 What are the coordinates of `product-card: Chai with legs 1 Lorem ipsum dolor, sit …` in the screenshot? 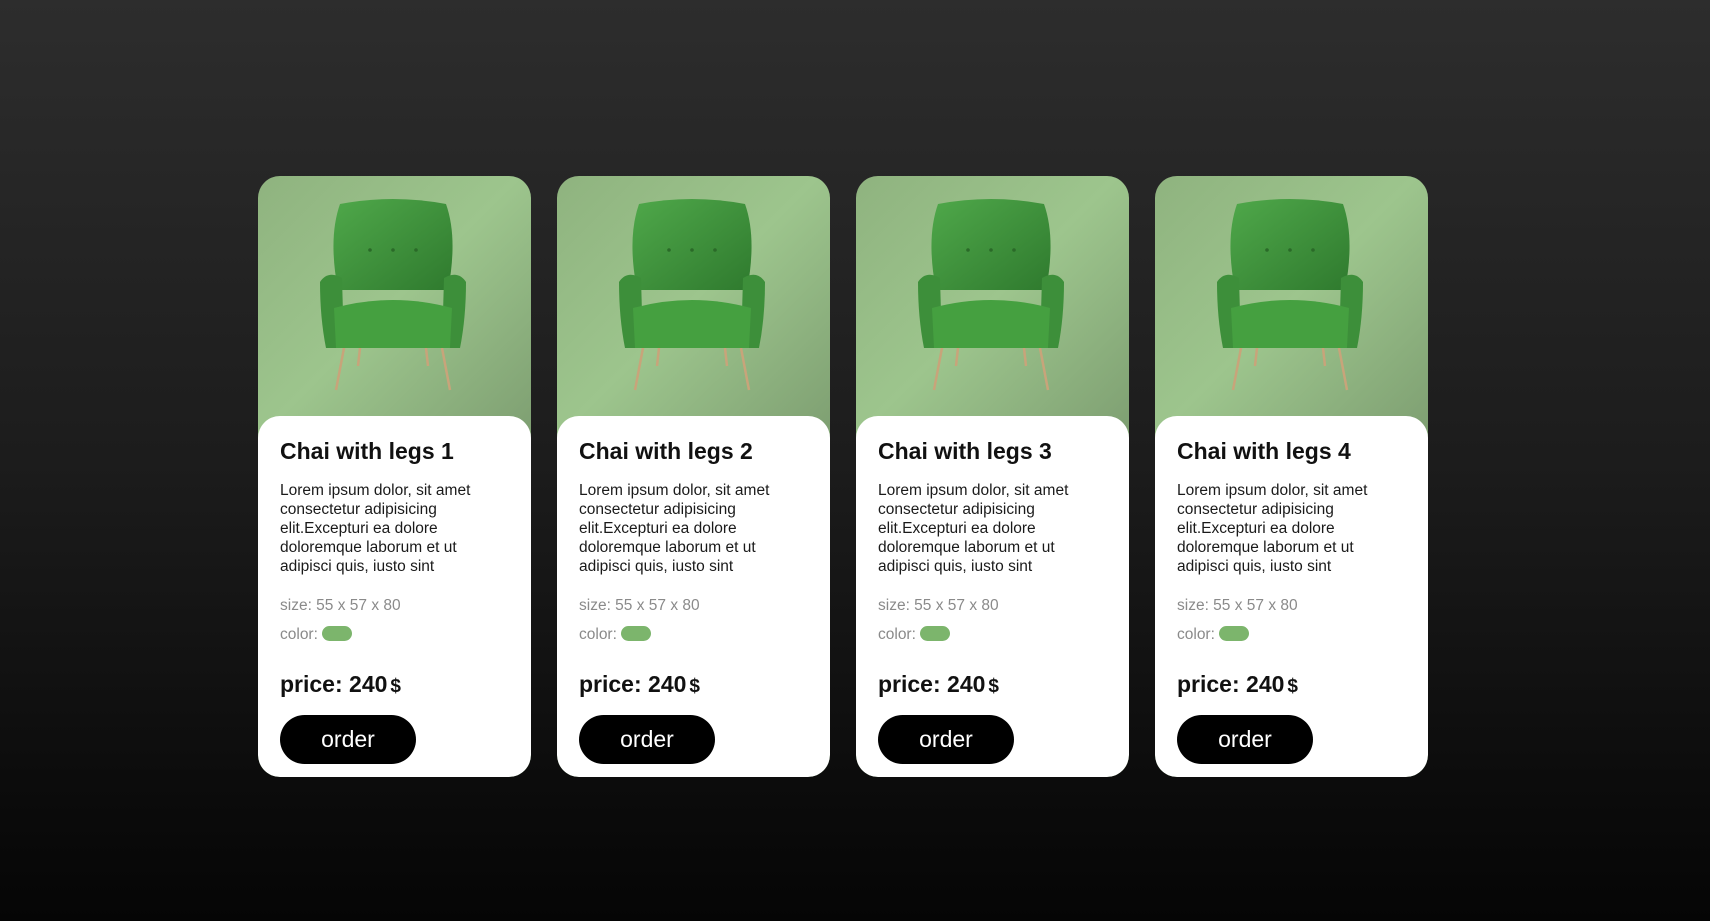 It's located at (394, 476).